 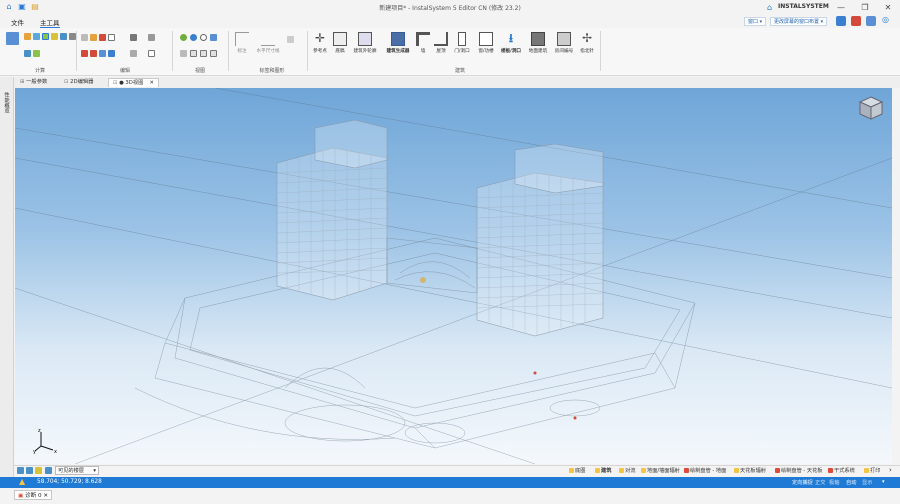 What do you see at coordinates (102, 37) in the screenshot?
I see `cut-icon` at bounding box center [102, 37].